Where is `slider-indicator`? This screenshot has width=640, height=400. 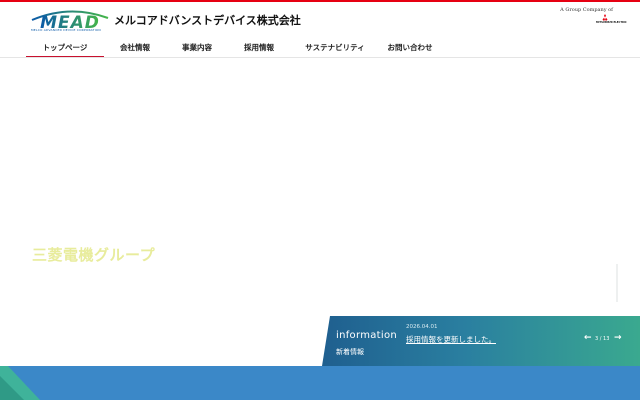
slider-indicator is located at coordinates (617, 283).